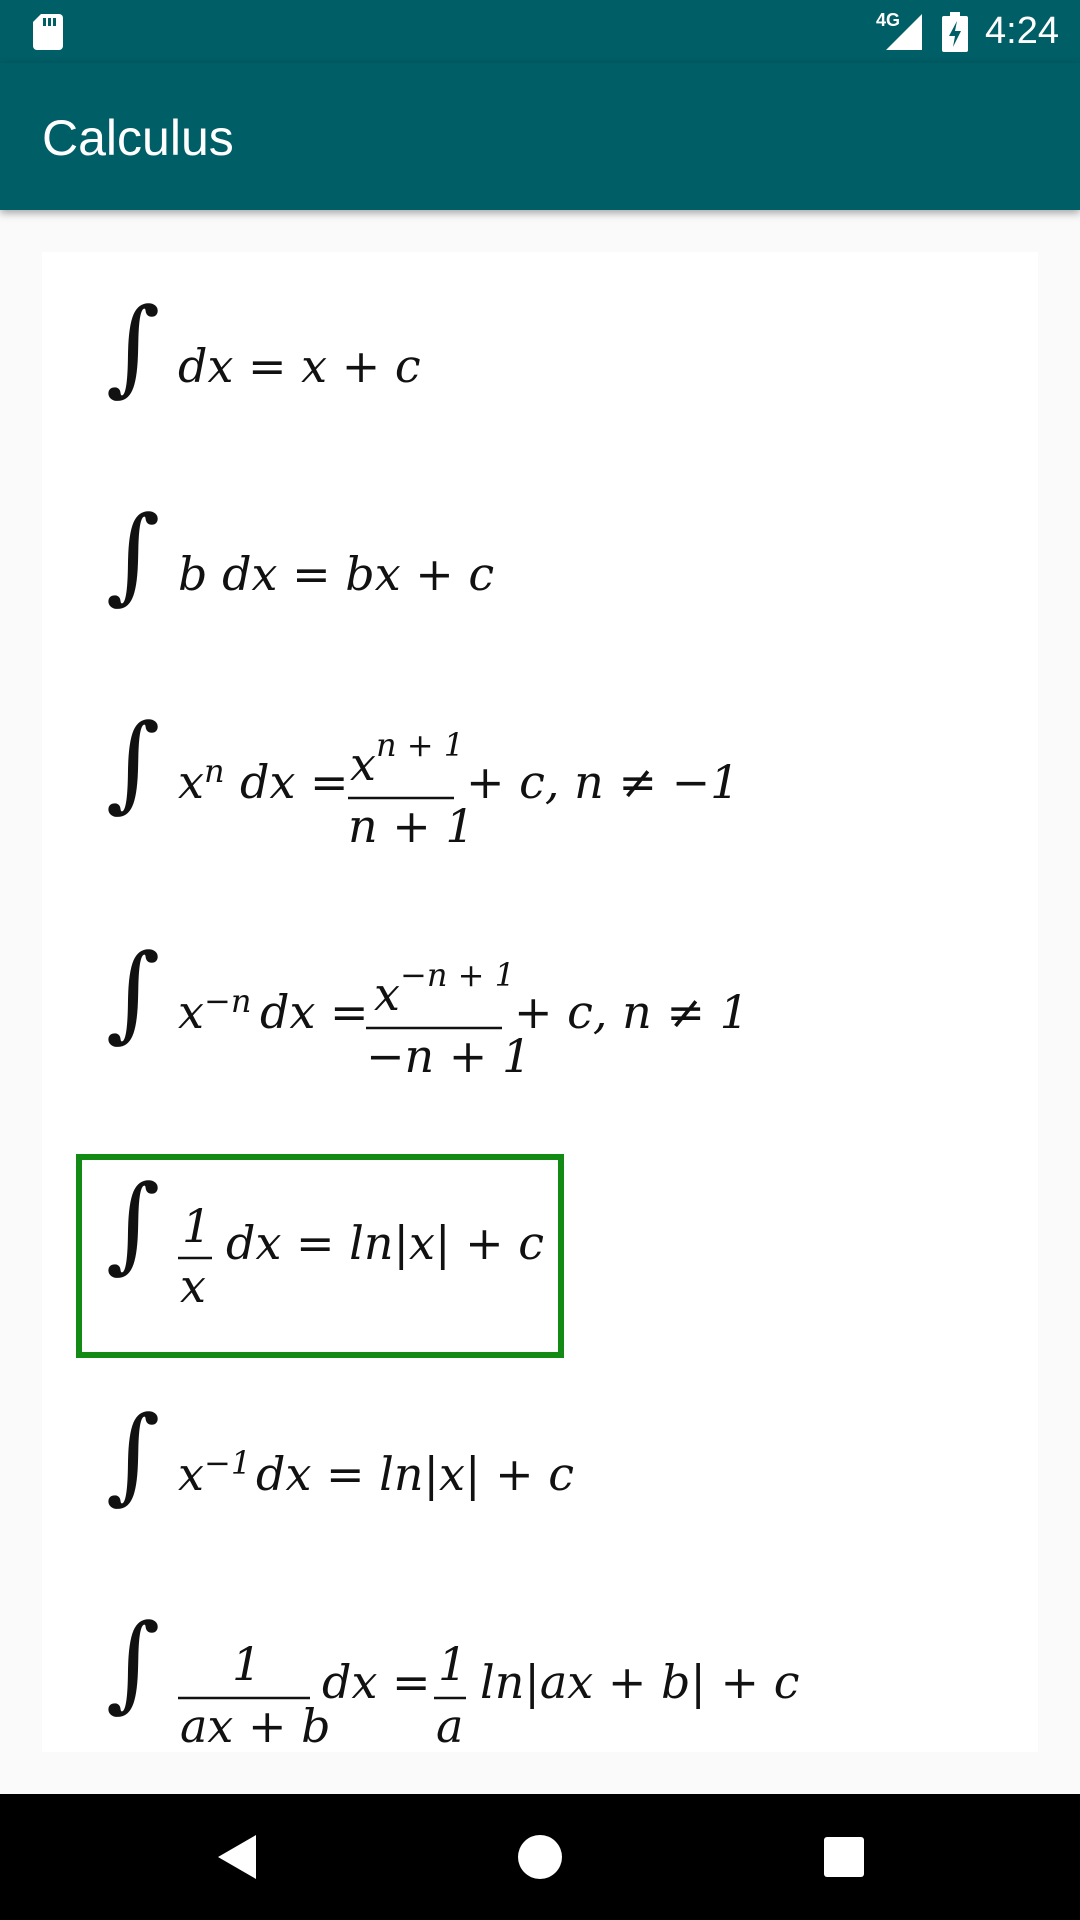  What do you see at coordinates (336, 574) in the screenshot?
I see `formula-text: b dx = bx + c` at bounding box center [336, 574].